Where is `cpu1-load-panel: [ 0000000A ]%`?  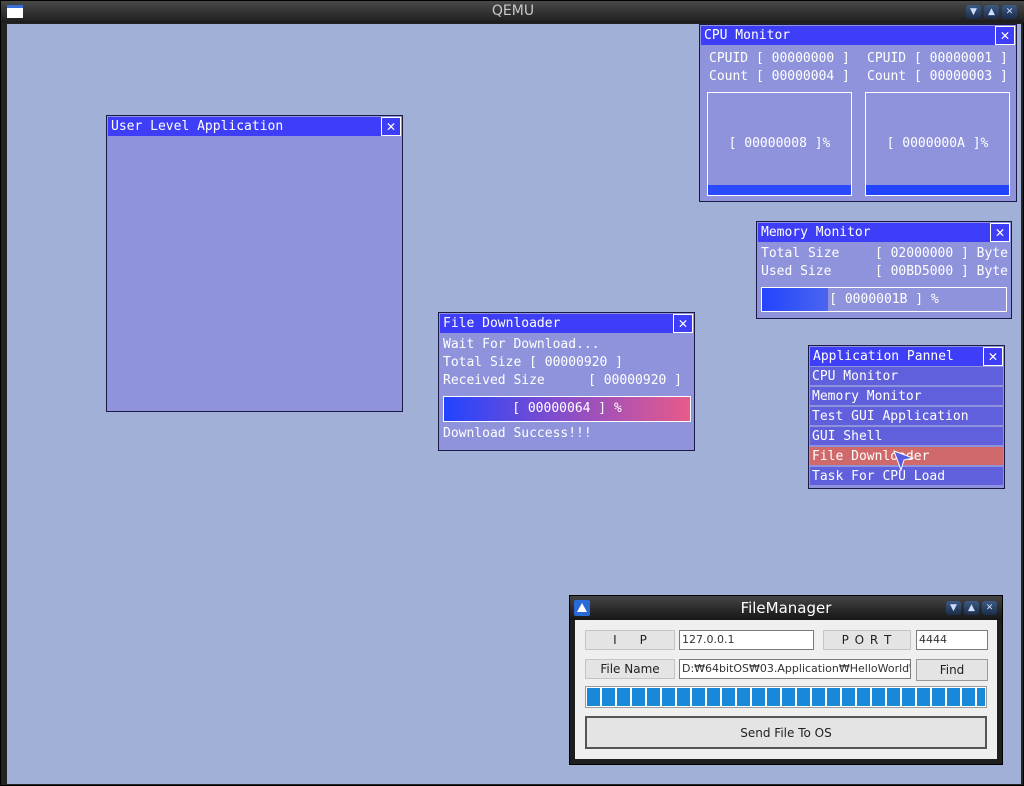 cpu1-load-panel: [ 0000000A ]% is located at coordinates (937, 144).